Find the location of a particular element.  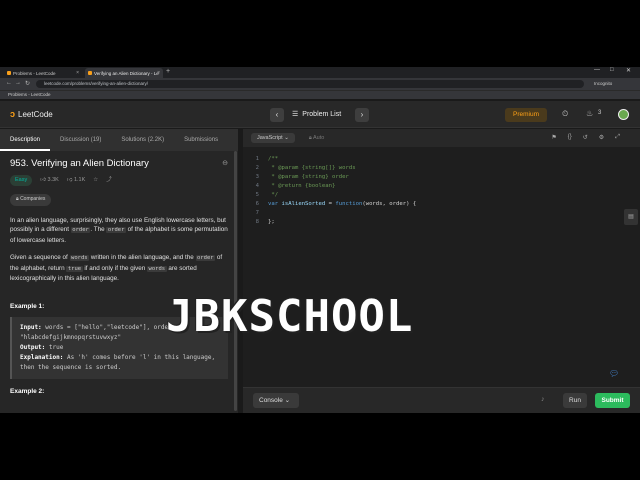

braces-icon: {} is located at coordinates (570, 137).